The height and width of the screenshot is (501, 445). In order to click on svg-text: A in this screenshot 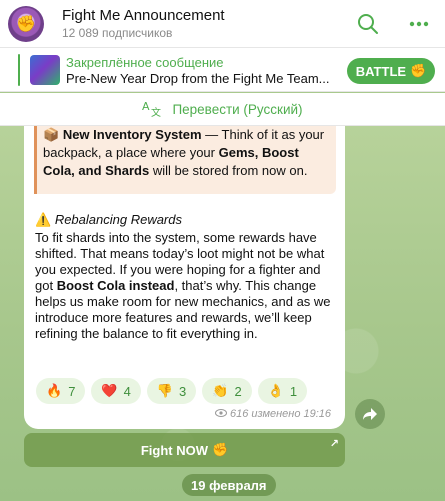, I will do `click(146, 106)`.